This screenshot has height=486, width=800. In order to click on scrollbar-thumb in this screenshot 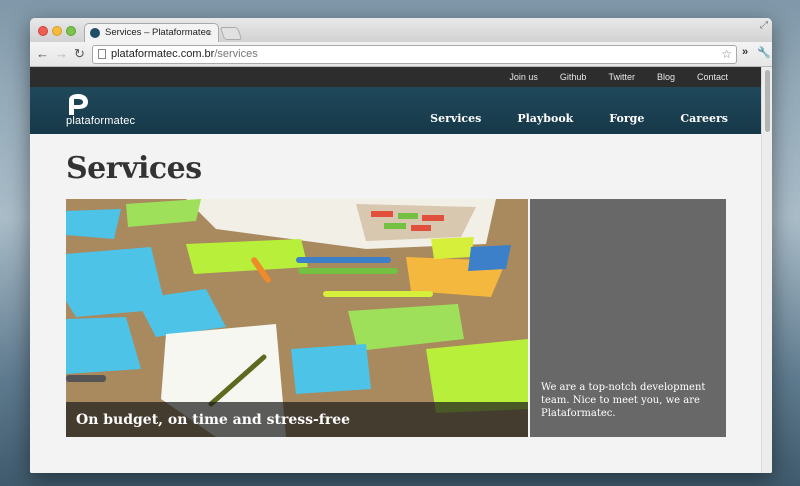, I will do `click(767, 101)`.